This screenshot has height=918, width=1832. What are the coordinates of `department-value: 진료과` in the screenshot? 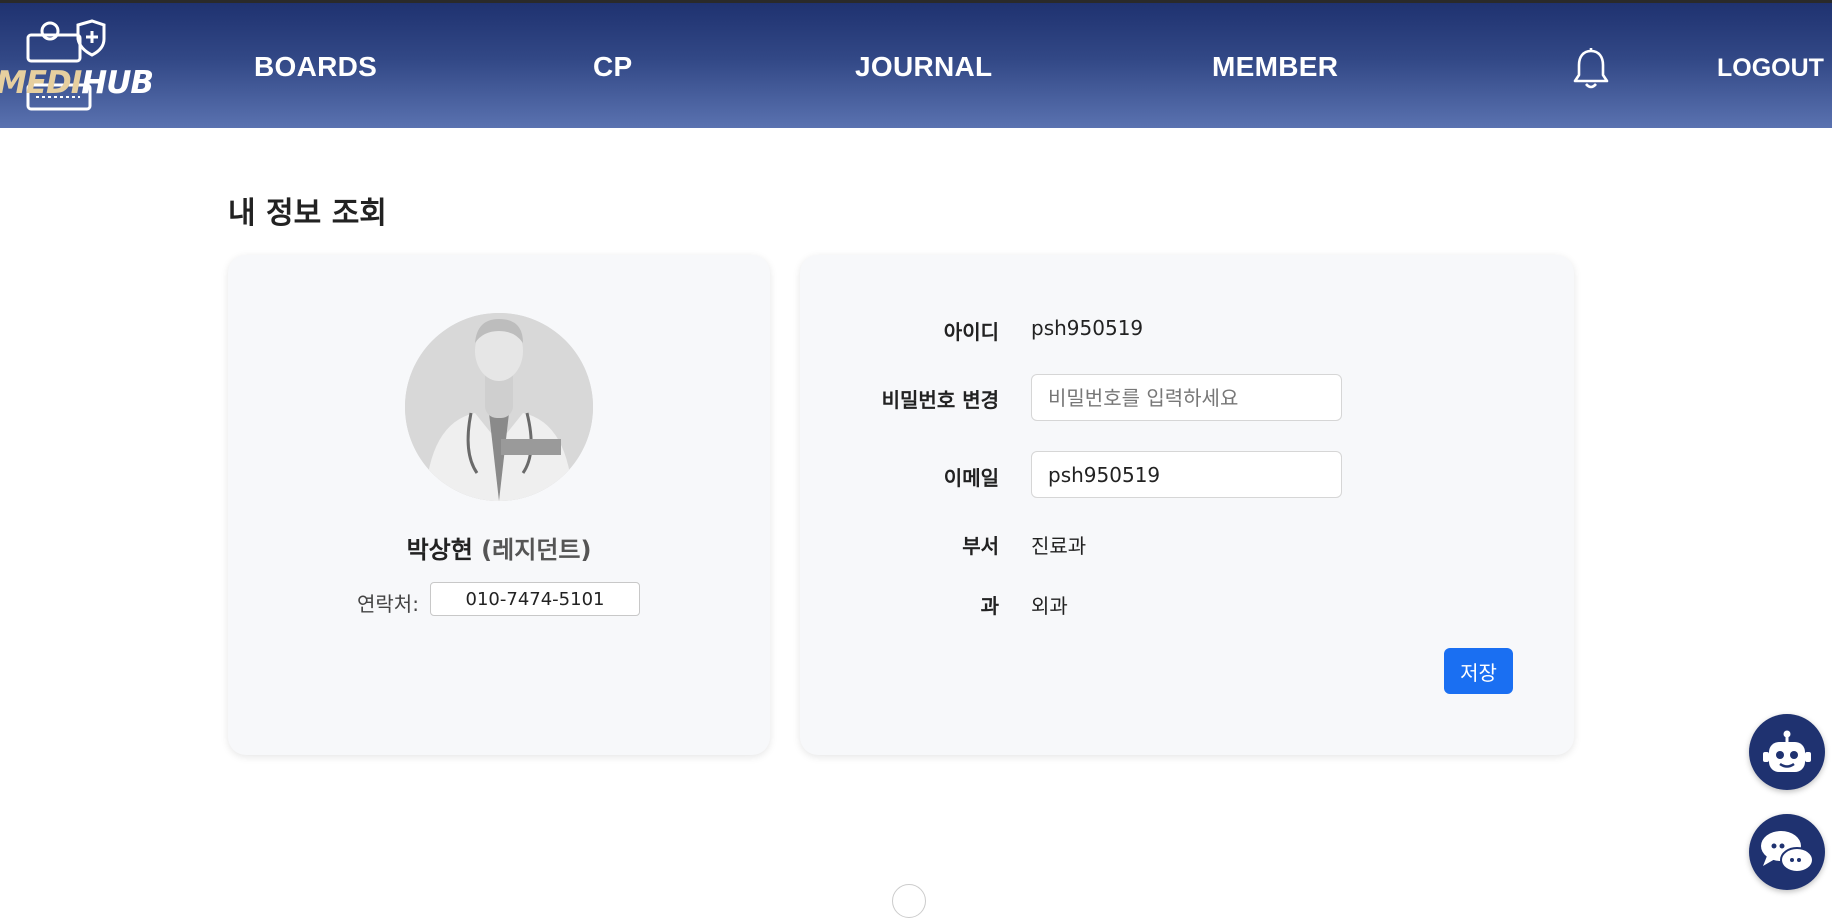 It's located at (1059, 546).